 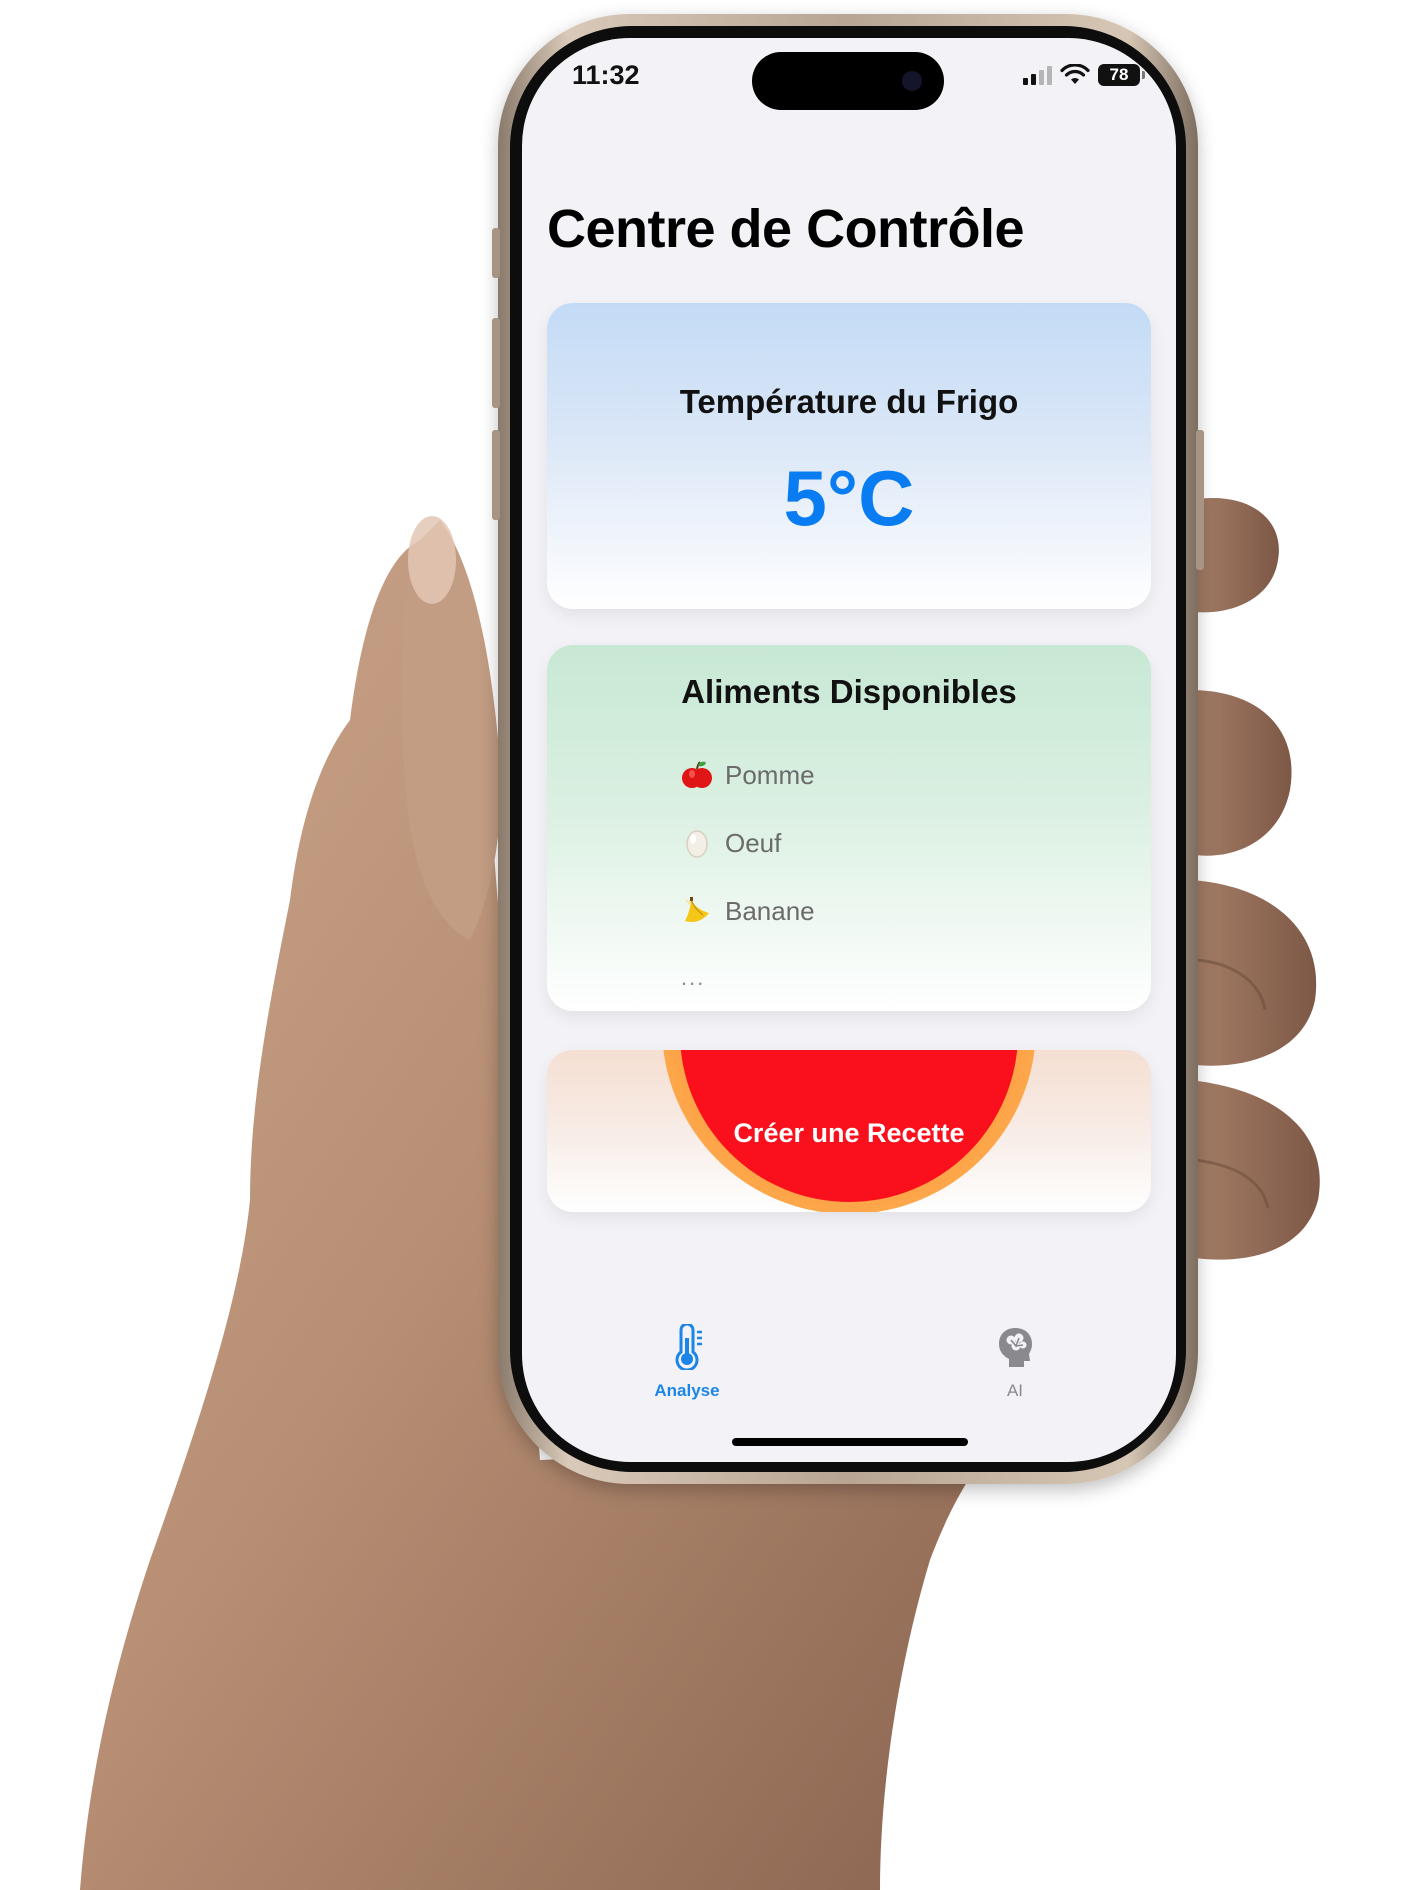 I want to click on list-item: Oeuf, so click(x=748, y=843).